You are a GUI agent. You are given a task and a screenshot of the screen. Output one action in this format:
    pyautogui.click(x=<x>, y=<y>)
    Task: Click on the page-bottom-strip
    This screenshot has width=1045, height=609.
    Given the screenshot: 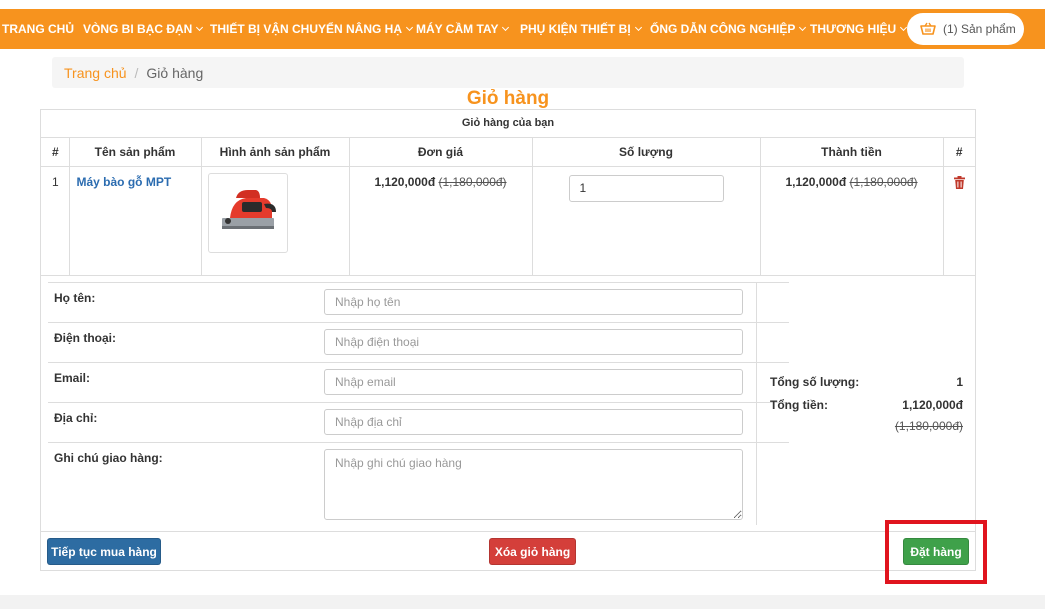 What is the action you would take?
    pyautogui.click(x=522, y=602)
    